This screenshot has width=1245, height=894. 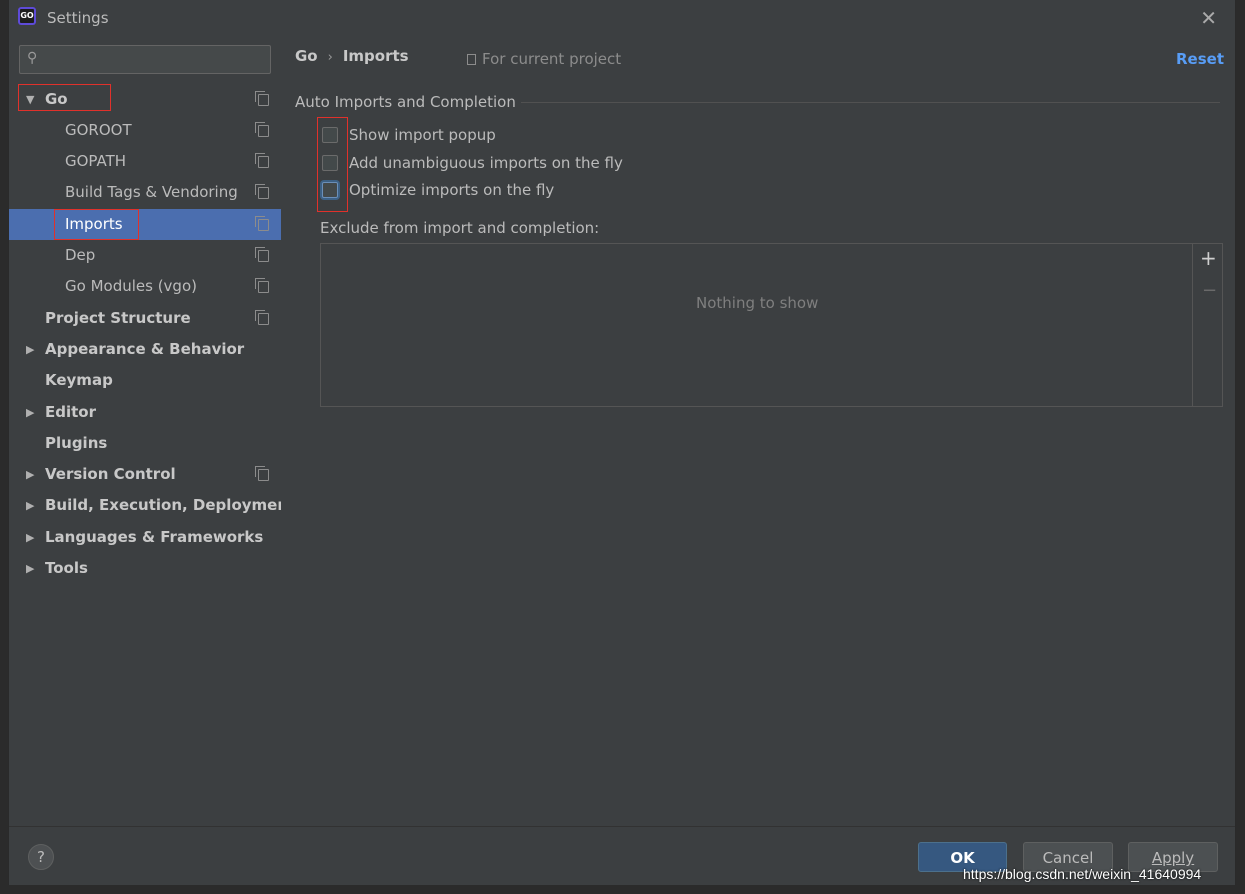 What do you see at coordinates (1200, 59) in the screenshot?
I see `reset-link: Reset` at bounding box center [1200, 59].